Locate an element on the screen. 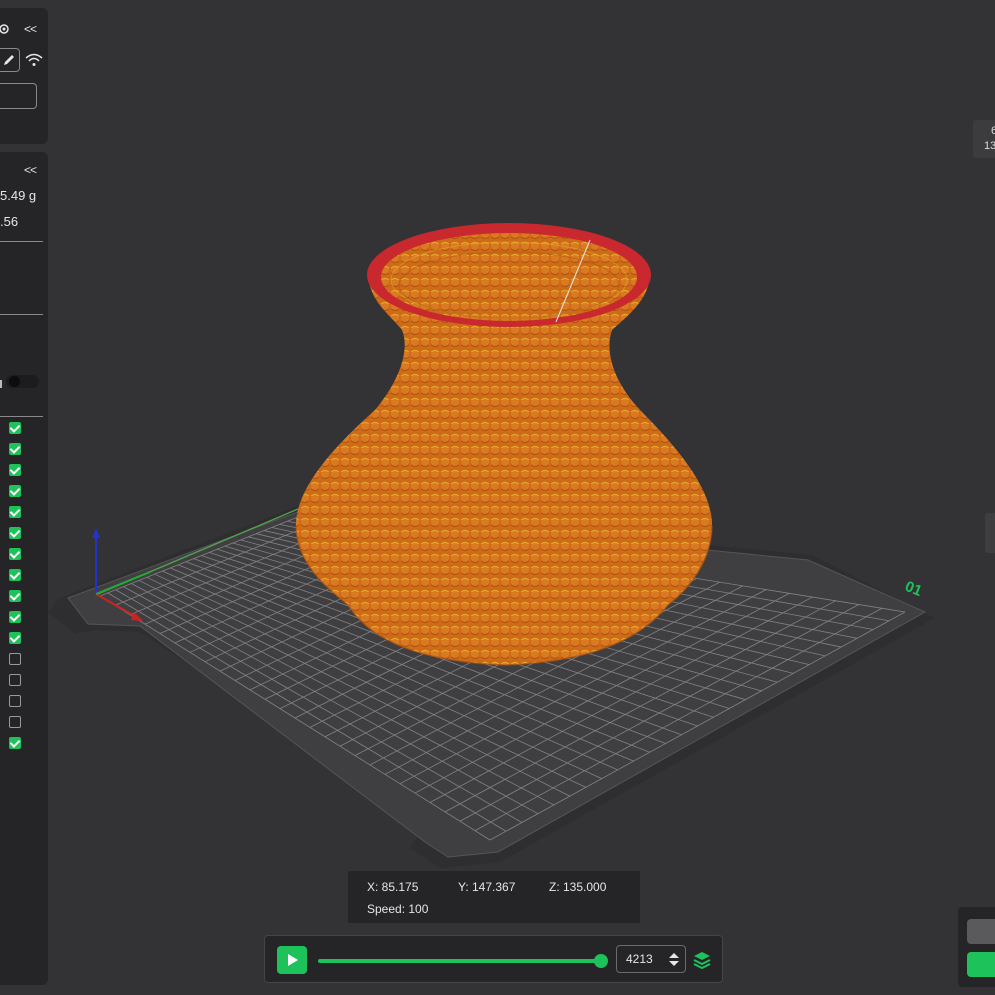 The height and width of the screenshot is (995, 995). toggle-switch is located at coordinates (22, 381).